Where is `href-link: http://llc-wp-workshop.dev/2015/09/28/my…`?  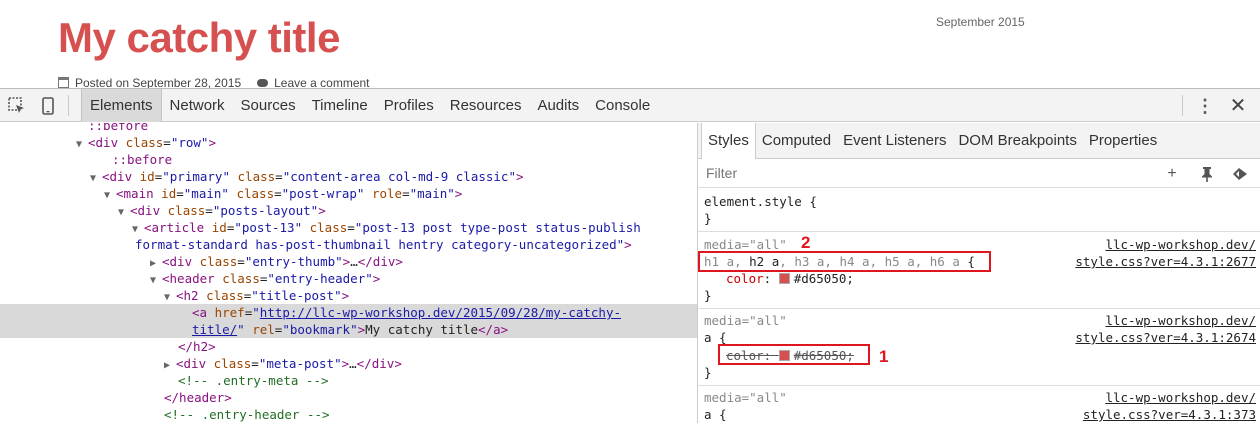
href-link: http://llc-wp-workshop.dev/2015/09/28/my… is located at coordinates (440, 312).